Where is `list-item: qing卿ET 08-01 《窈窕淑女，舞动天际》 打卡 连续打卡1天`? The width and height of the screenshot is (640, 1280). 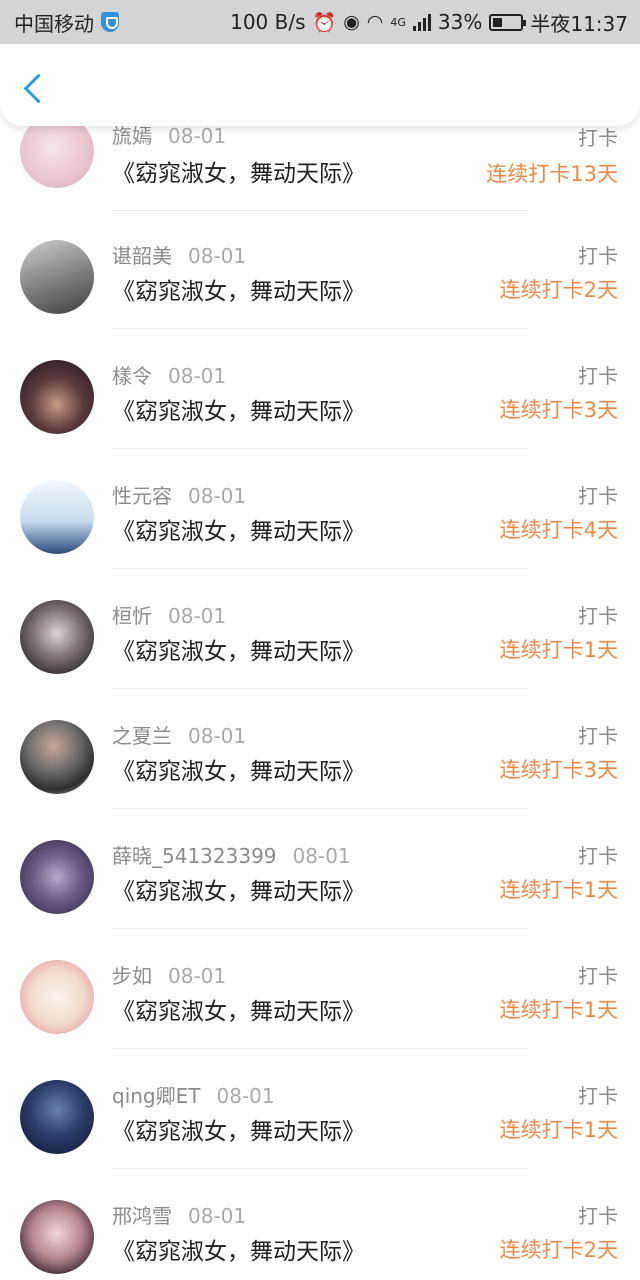 list-item: qing卿ET 08-01 《窈窕淑女，舞动天际》 打卡 连续打卡1天 is located at coordinates (320, 1140).